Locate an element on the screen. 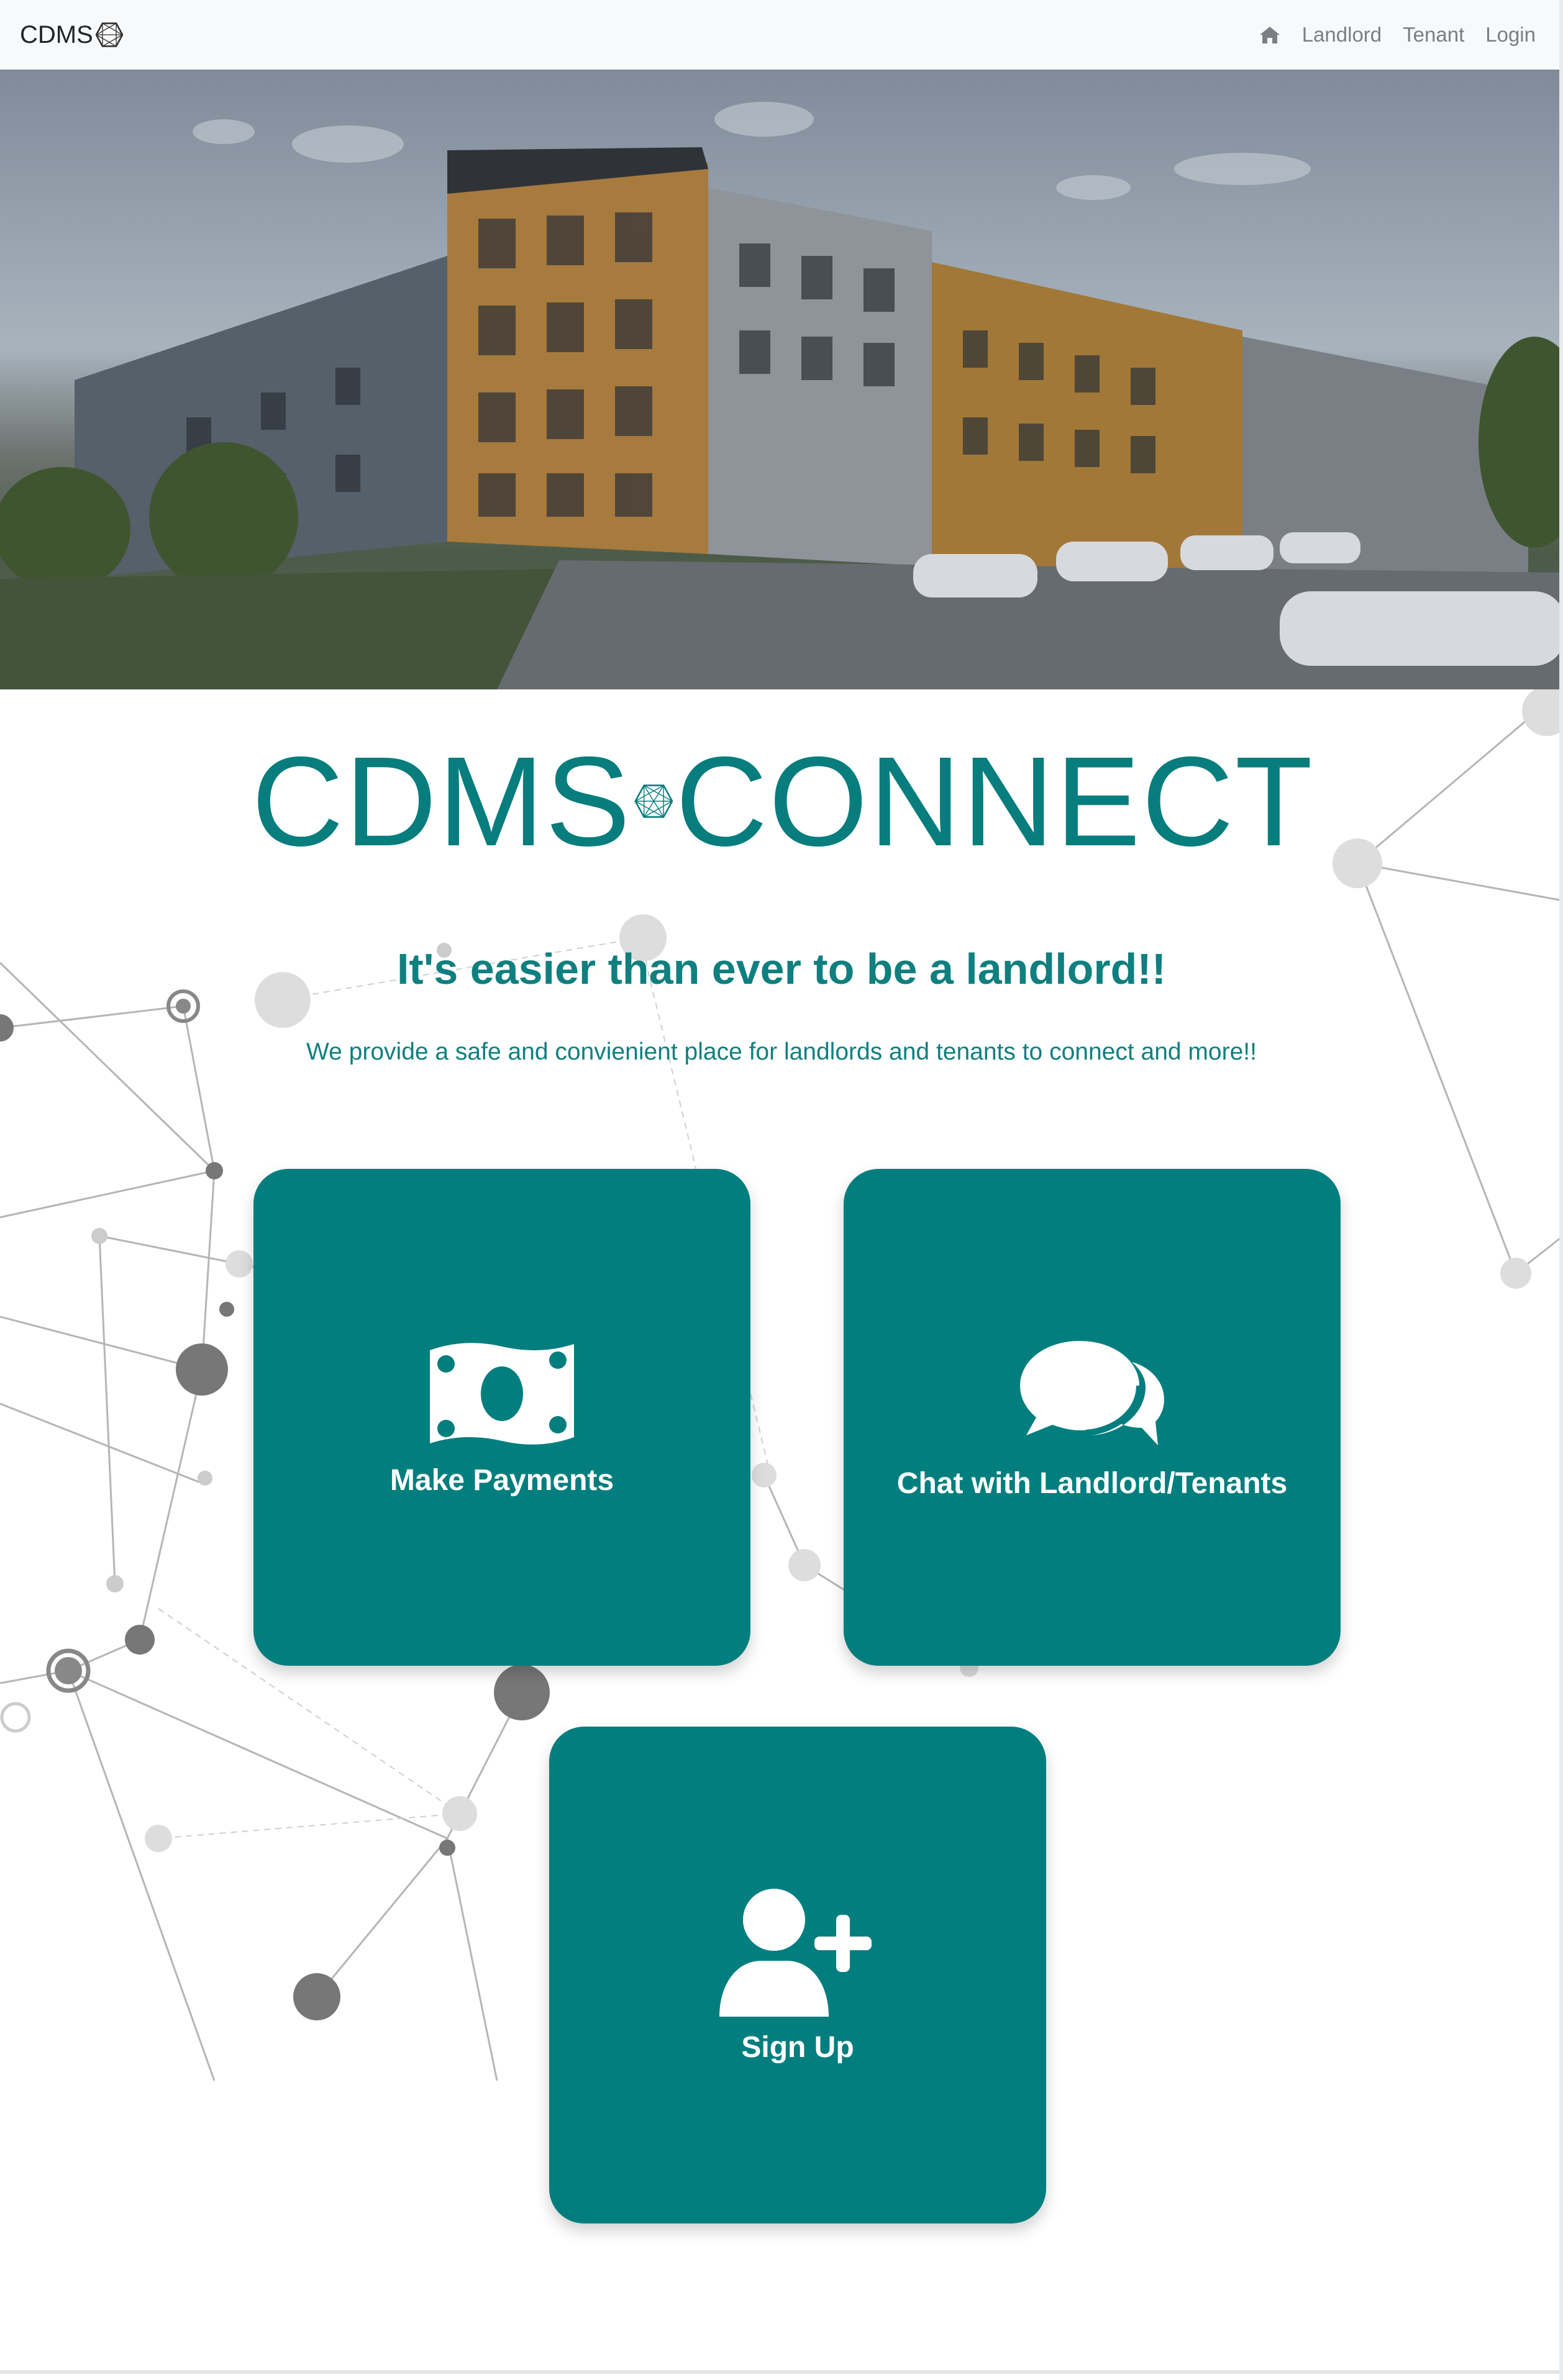 The height and width of the screenshot is (2380, 1563). comments-icon is located at coordinates (1092, 1392).